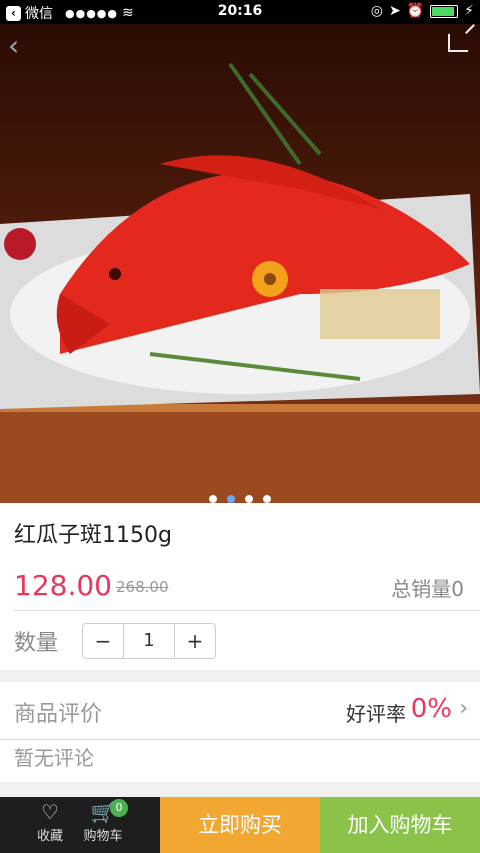 The width and height of the screenshot is (480, 853). Describe the element at coordinates (58, 714) in the screenshot. I see `reviews-label: 商品评价` at that location.